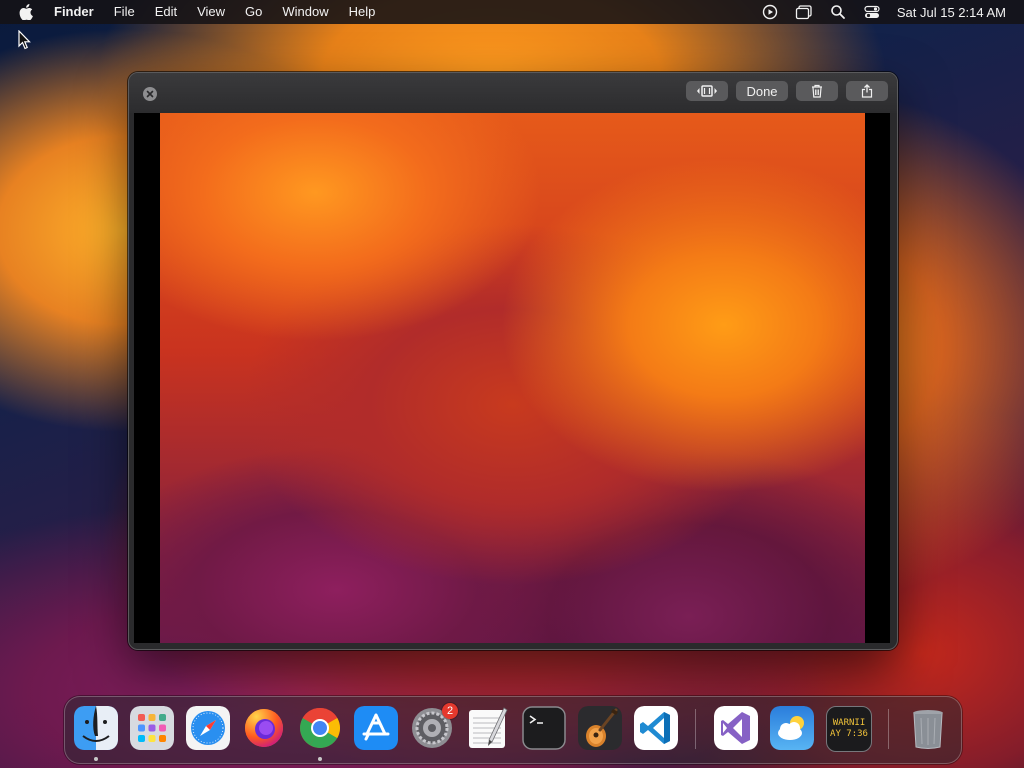 This screenshot has width=1024, height=768. I want to click on console-icon: WARNII AY 7:36, so click(849, 729).